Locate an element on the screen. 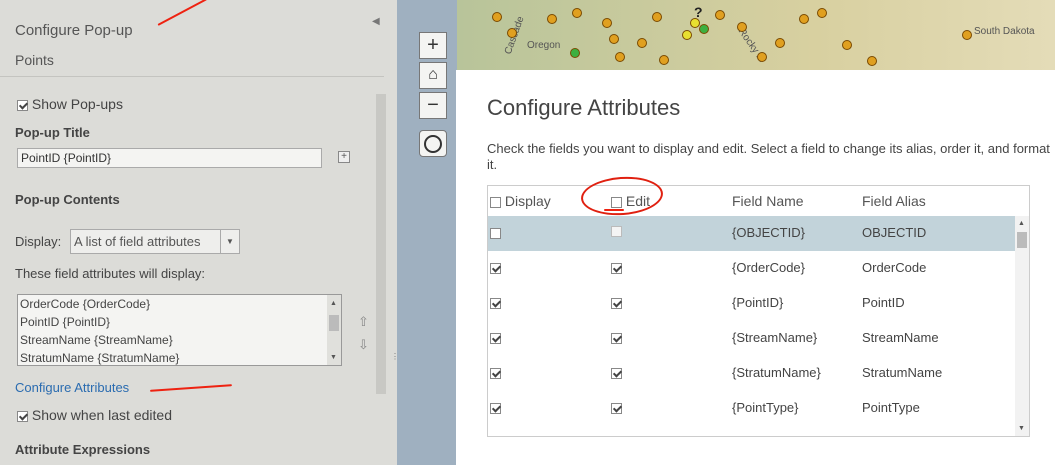 This screenshot has width=1055, height=465. panel-scrollbar is located at coordinates (381, 244).